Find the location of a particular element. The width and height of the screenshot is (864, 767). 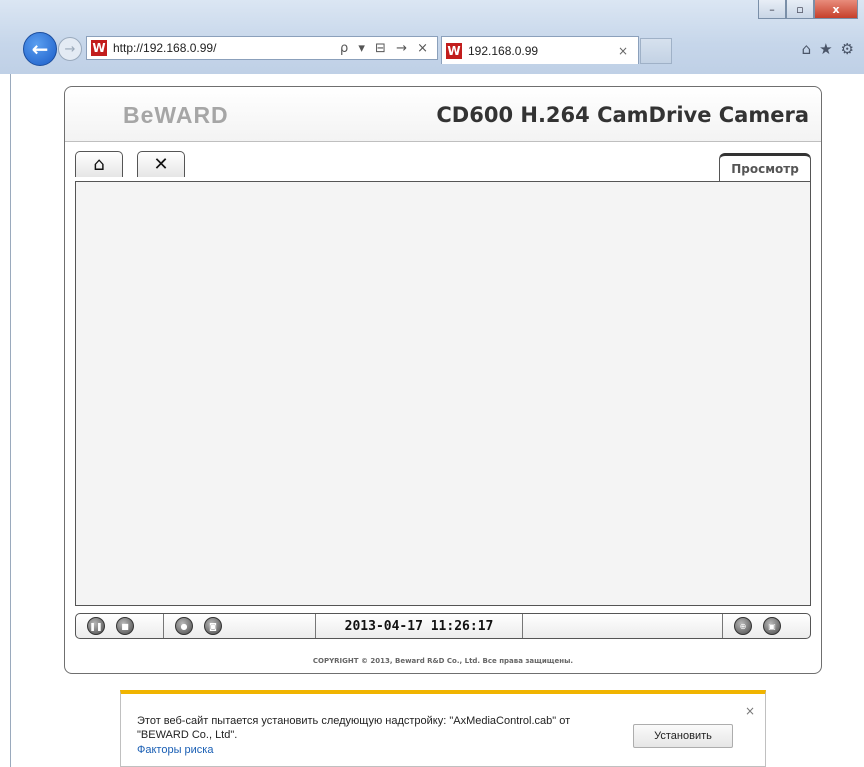

forward-arrow-icon: → is located at coordinates (70, 49).